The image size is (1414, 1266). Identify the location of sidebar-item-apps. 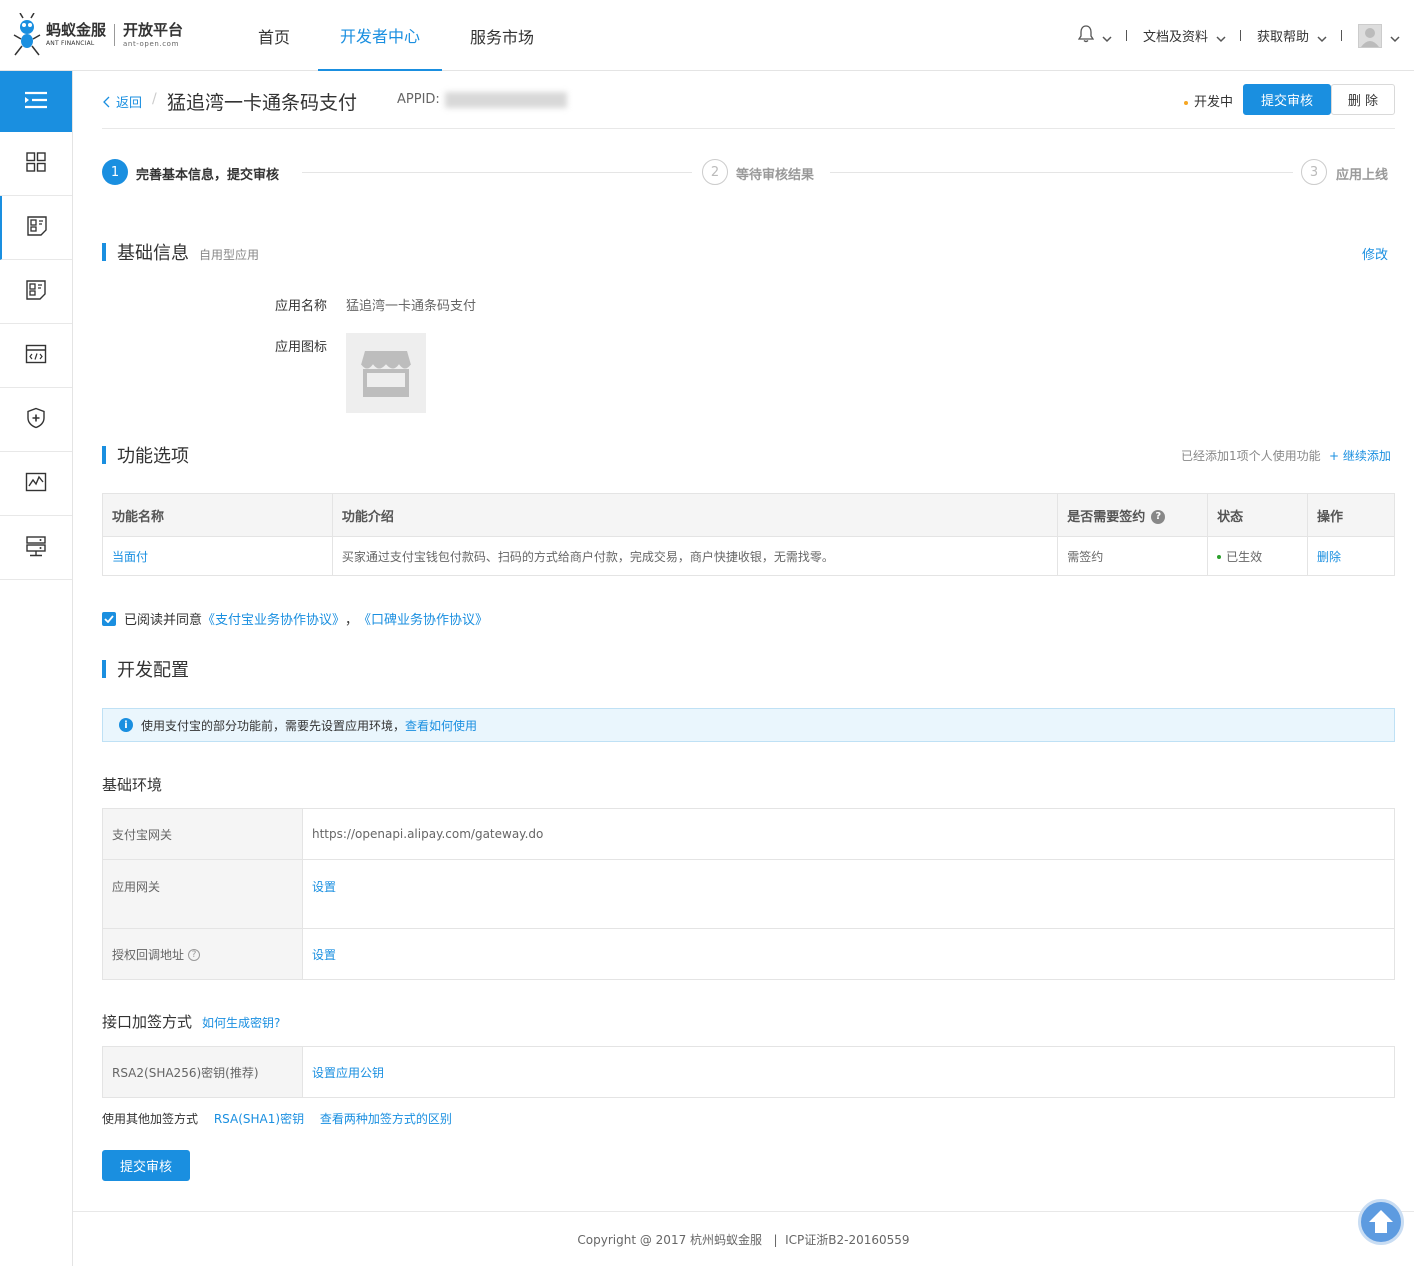
(36, 228).